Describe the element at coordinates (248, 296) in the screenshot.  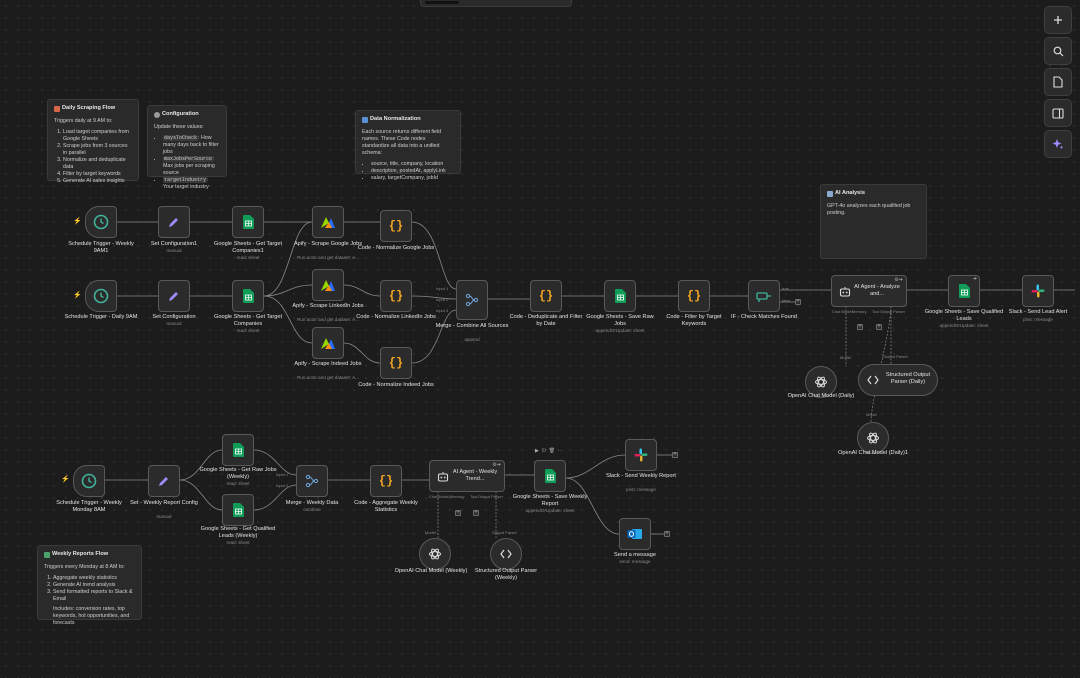
I see `node-gs-get-target-companies` at that location.